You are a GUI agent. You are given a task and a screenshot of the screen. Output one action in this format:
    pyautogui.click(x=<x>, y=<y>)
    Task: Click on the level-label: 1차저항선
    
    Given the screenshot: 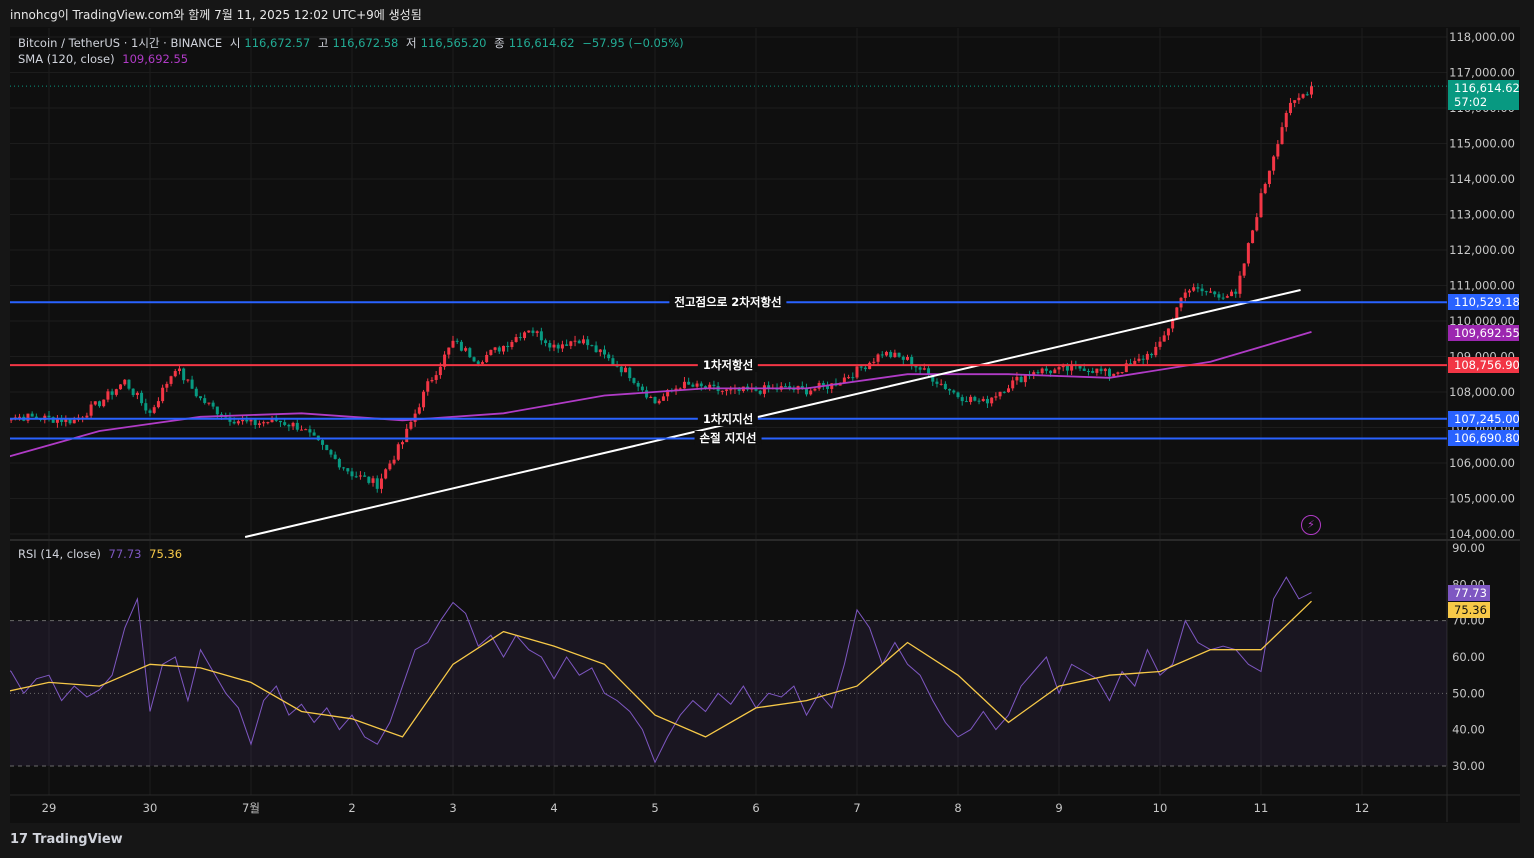 What is the action you would take?
    pyautogui.click(x=728, y=365)
    